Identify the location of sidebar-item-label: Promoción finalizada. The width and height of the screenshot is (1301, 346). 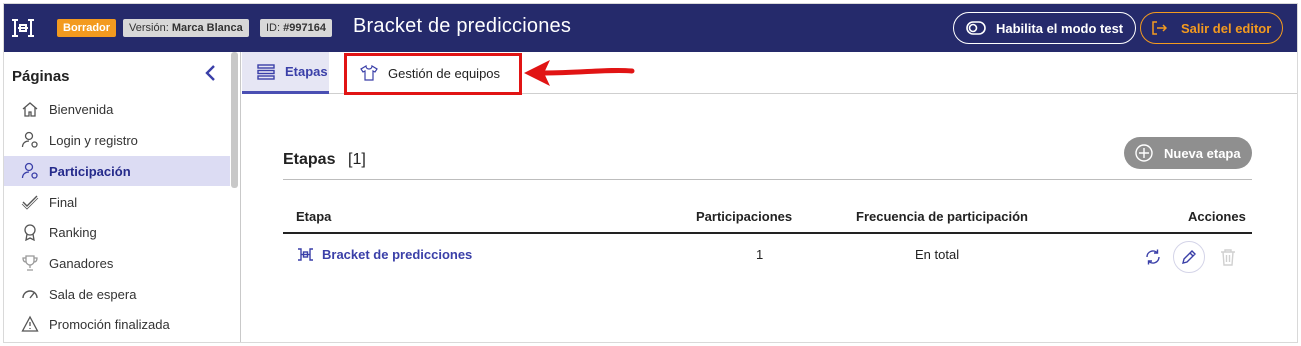
(109, 324).